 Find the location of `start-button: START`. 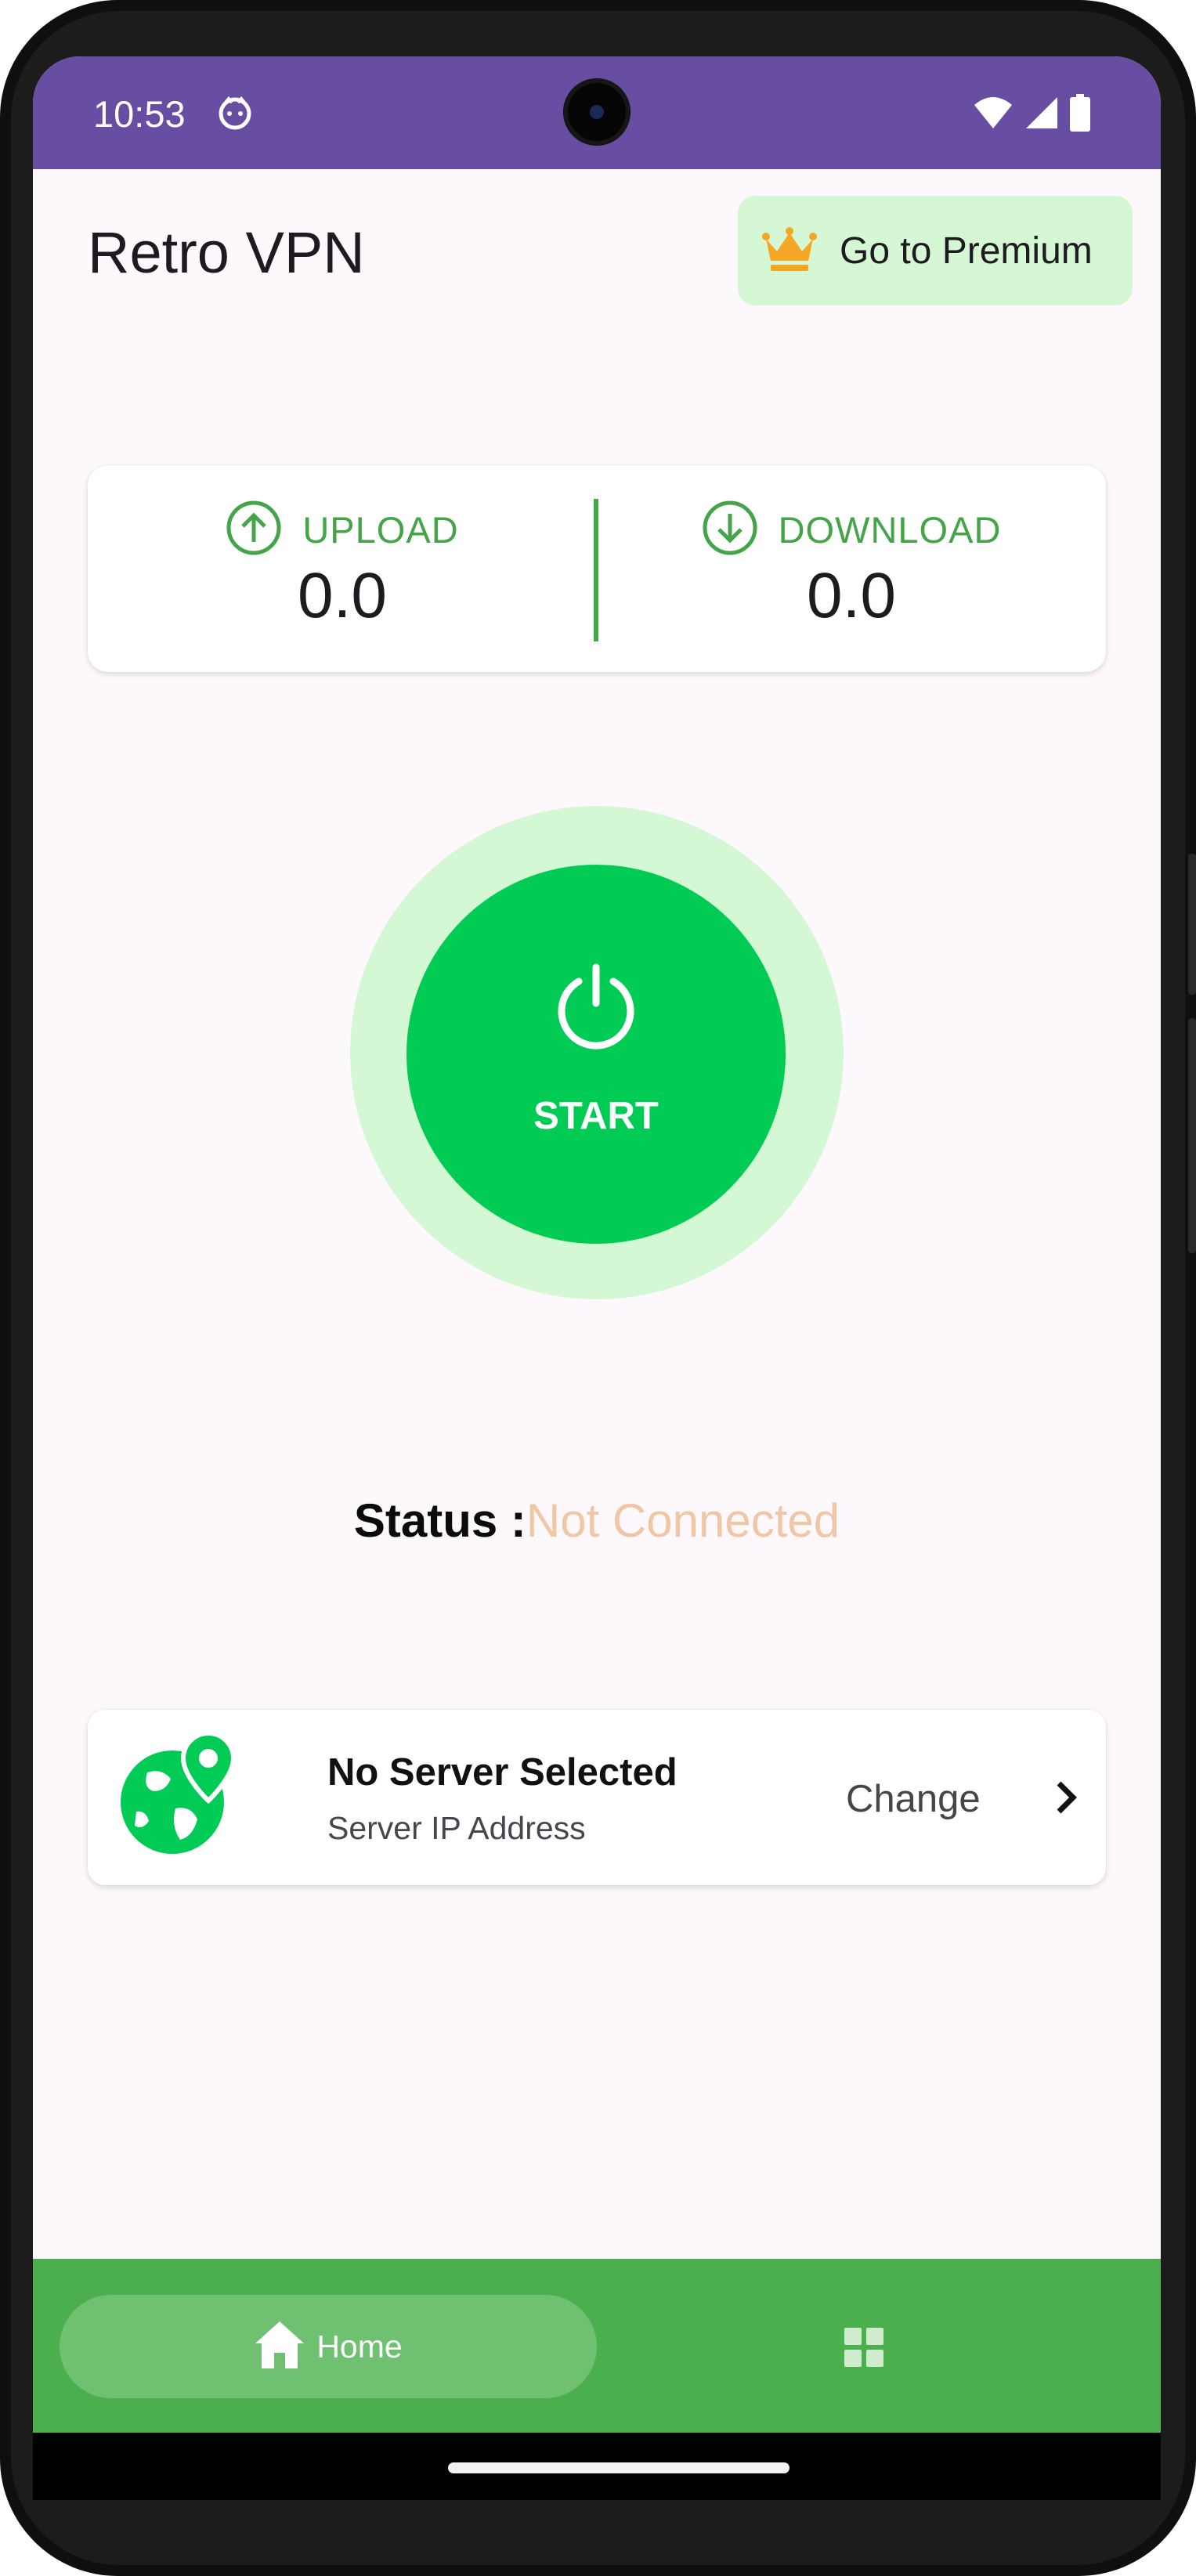

start-button: START is located at coordinates (596, 1054).